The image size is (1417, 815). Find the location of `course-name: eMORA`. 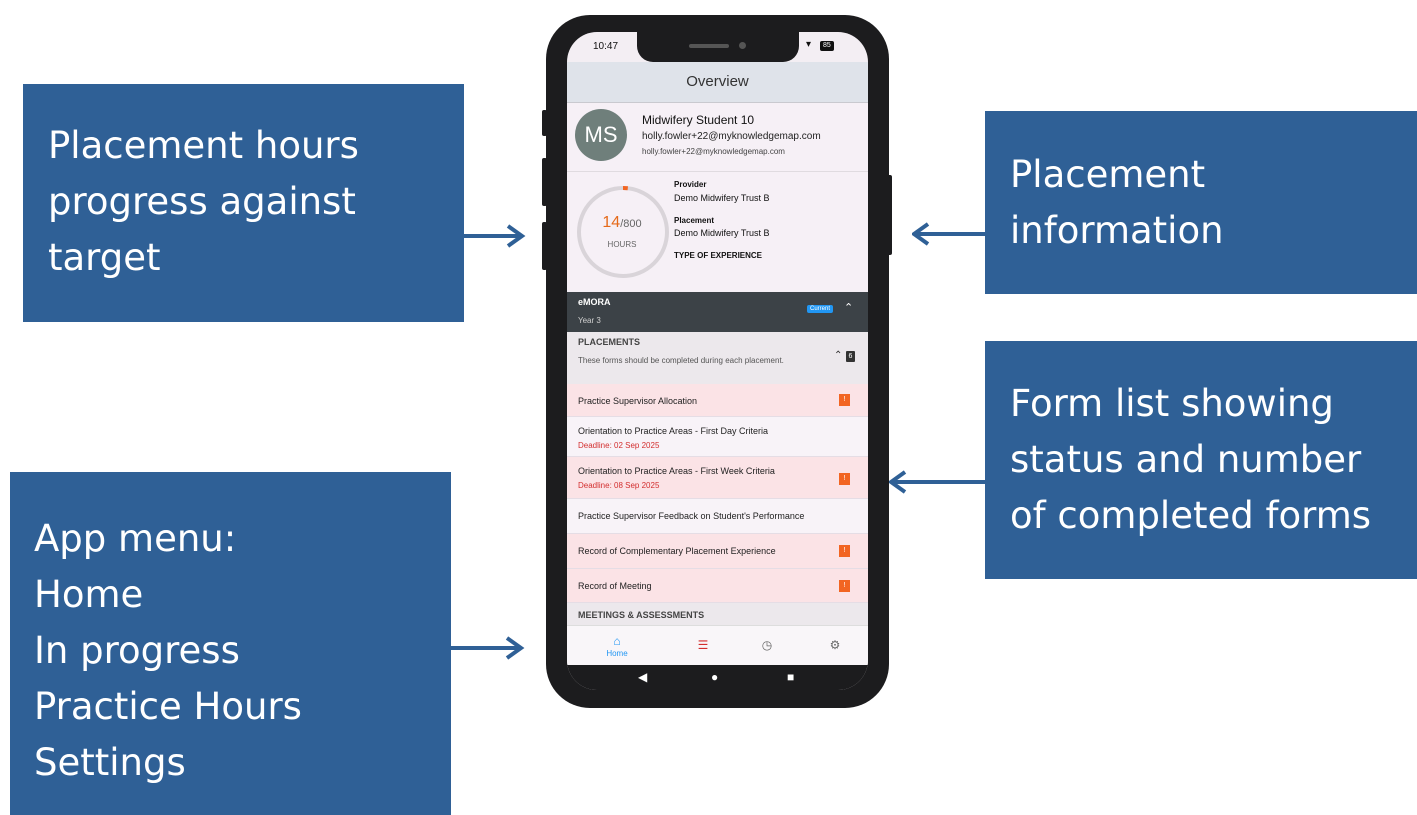

course-name: eMORA is located at coordinates (594, 302).